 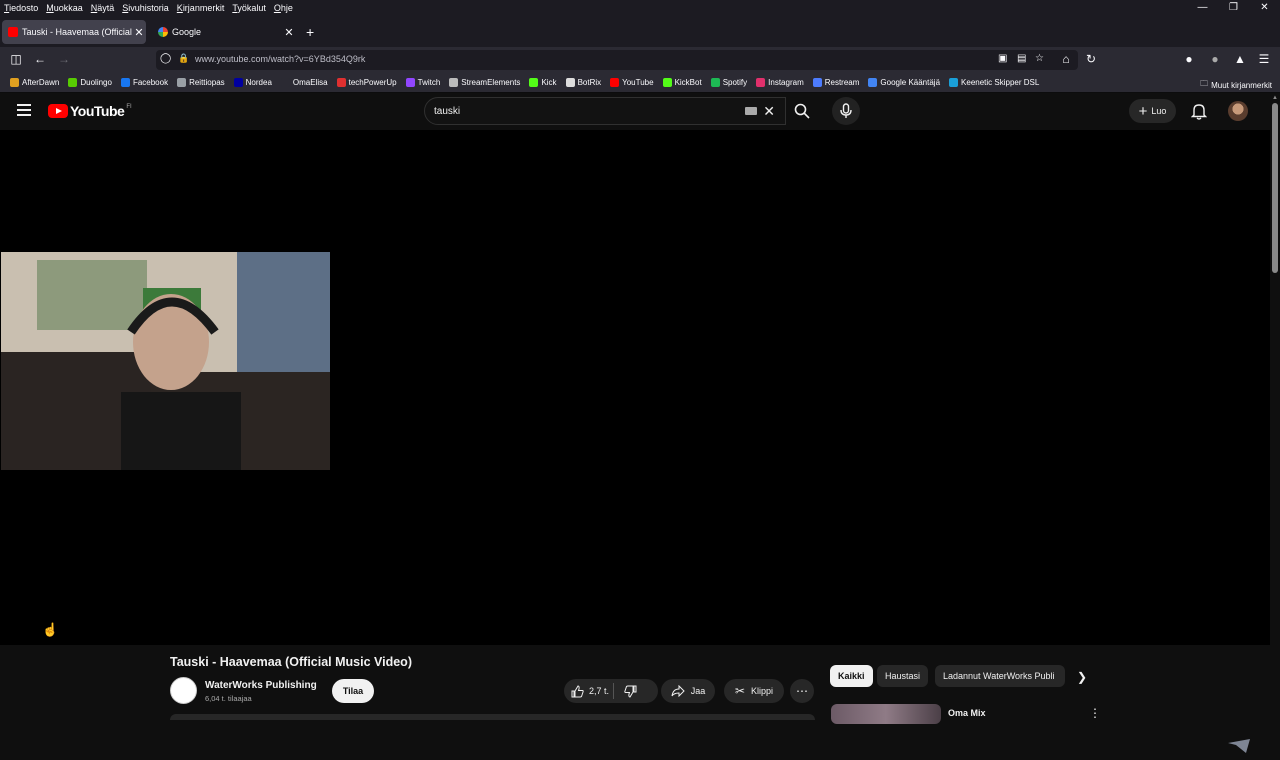 I want to click on sidebar-toggle-icon: ◫, so click(x=16, y=59).